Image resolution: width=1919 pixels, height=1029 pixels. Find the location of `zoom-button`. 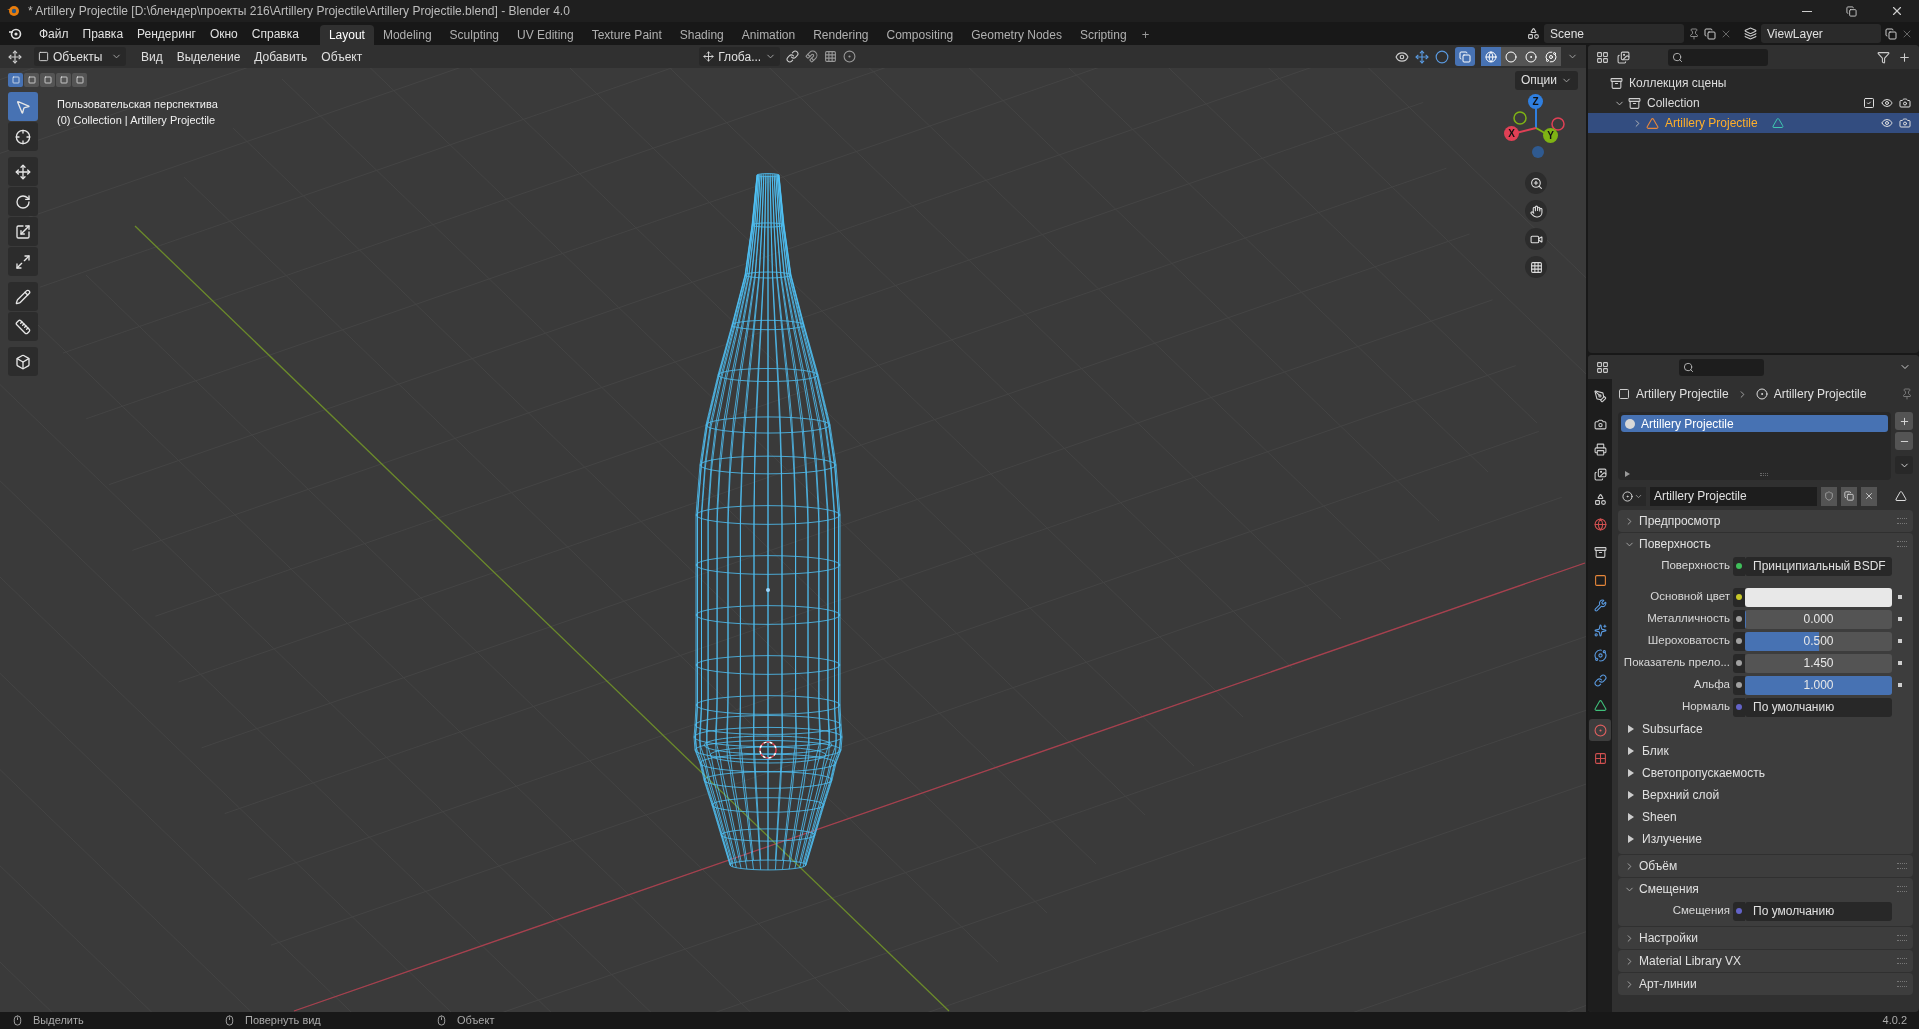

zoom-button is located at coordinates (1536, 183).